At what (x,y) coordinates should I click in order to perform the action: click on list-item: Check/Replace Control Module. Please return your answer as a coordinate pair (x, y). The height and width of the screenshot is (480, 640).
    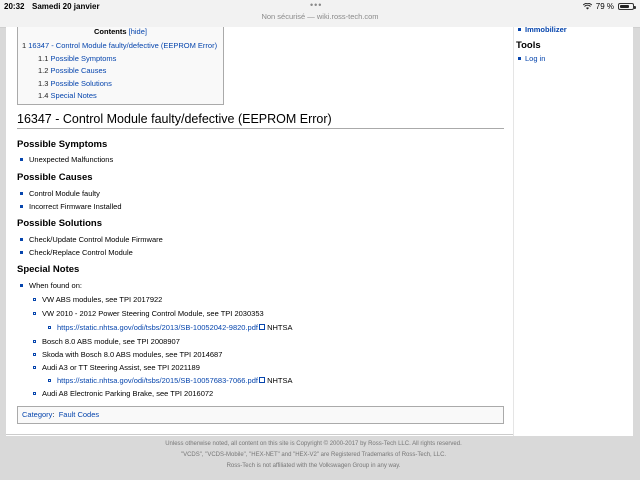
    Looking at the image, I should click on (76, 253).